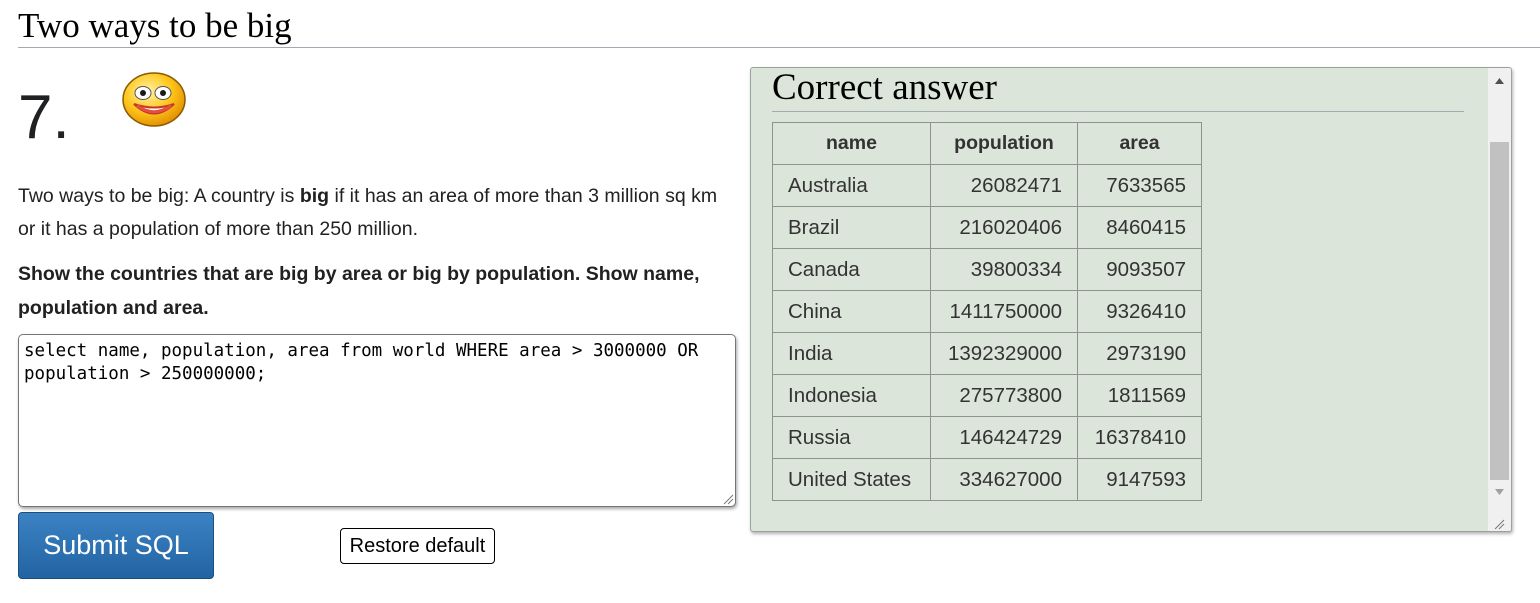 The image size is (1540, 603). What do you see at coordinates (851, 227) in the screenshot?
I see `cell-name: Brazil` at bounding box center [851, 227].